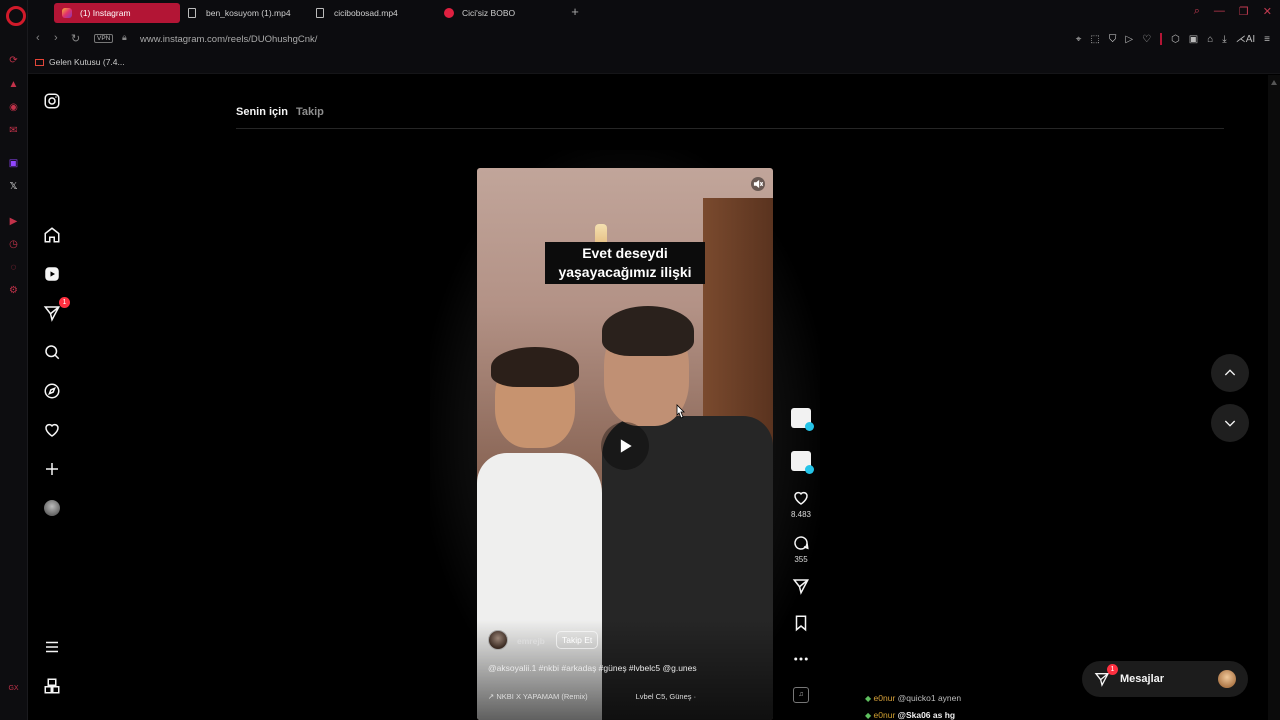  Describe the element at coordinates (1146, 39) in the screenshot. I see `heart-icon: ♡` at that location.